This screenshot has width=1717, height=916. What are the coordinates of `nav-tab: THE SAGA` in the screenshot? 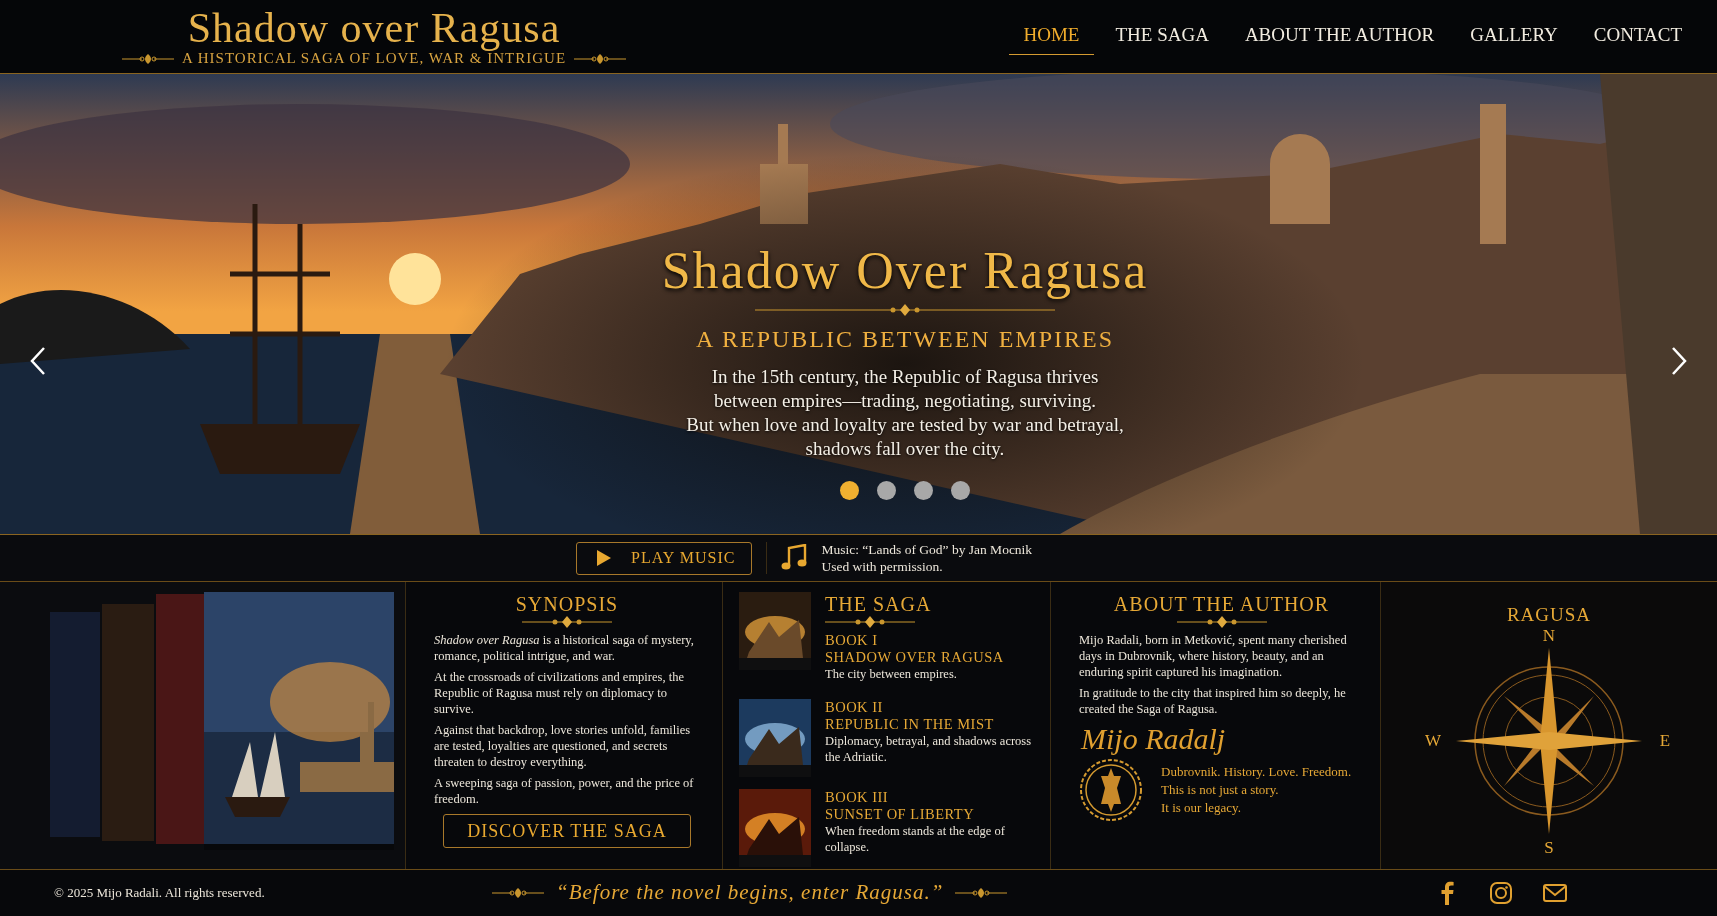 It's located at (1162, 36).